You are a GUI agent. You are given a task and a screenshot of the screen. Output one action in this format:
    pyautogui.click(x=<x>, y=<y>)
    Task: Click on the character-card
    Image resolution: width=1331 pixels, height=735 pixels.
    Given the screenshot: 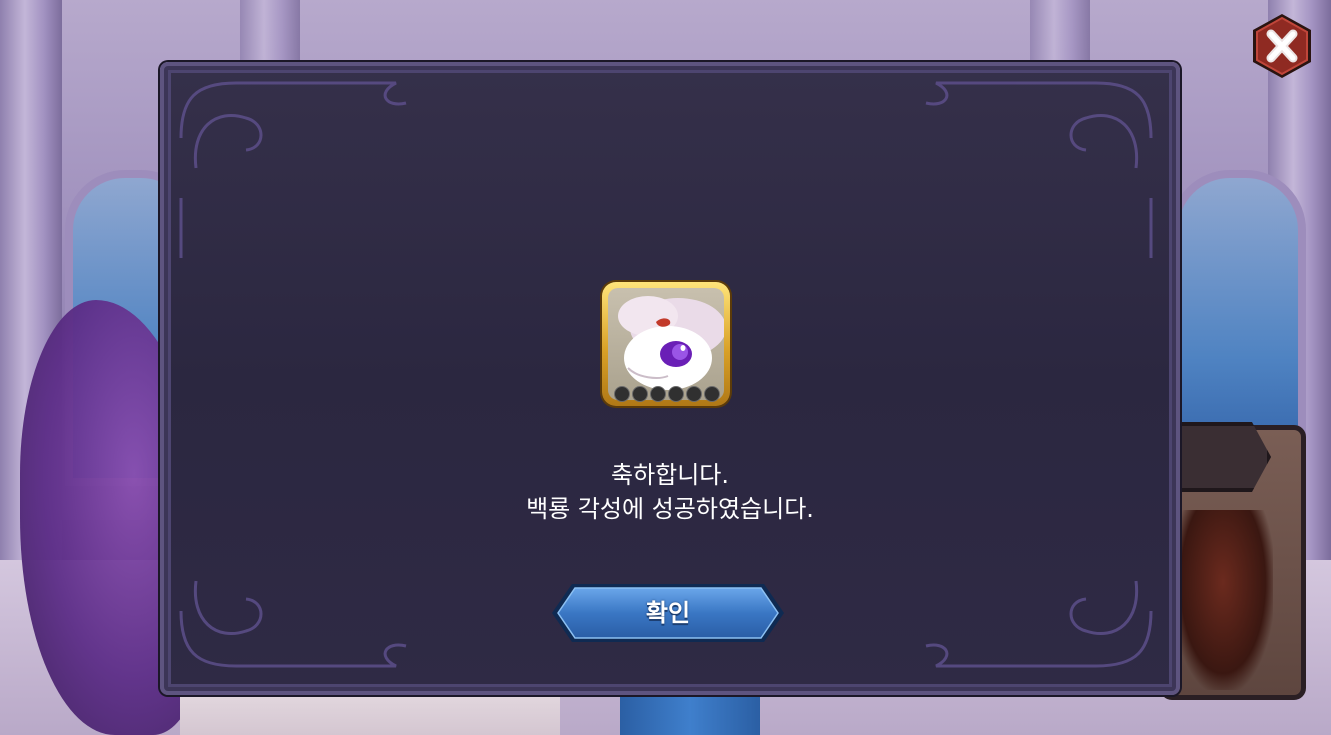 What is the action you would take?
    pyautogui.click(x=1233, y=561)
    